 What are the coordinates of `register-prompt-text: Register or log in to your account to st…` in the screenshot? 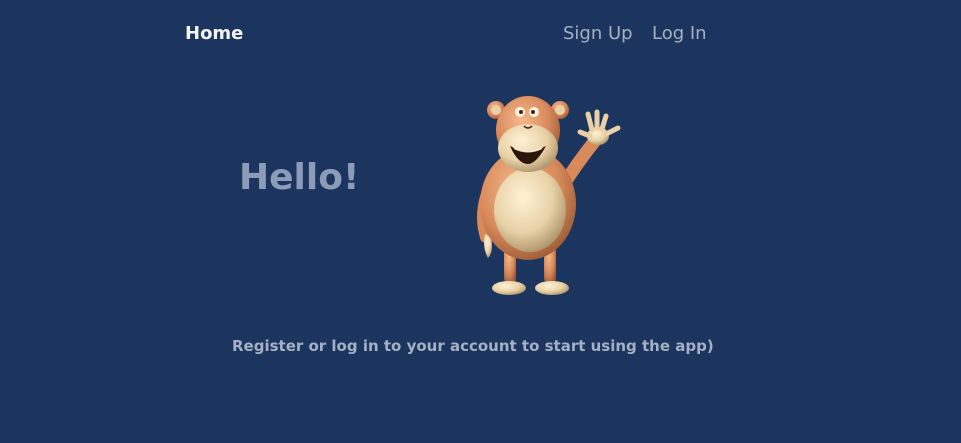 It's located at (473, 346).